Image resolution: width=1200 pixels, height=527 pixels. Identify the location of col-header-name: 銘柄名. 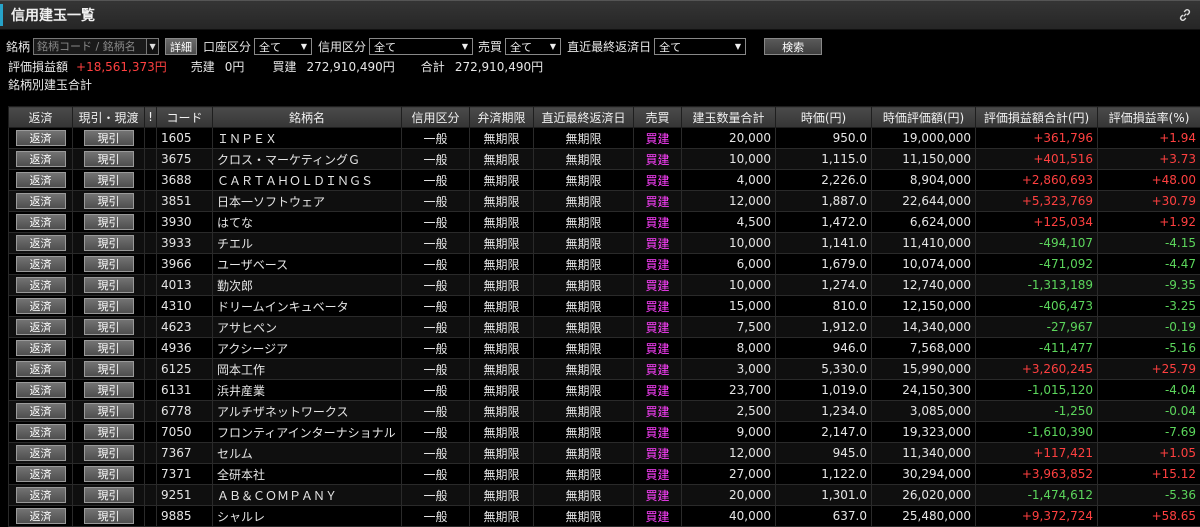
(307, 117).